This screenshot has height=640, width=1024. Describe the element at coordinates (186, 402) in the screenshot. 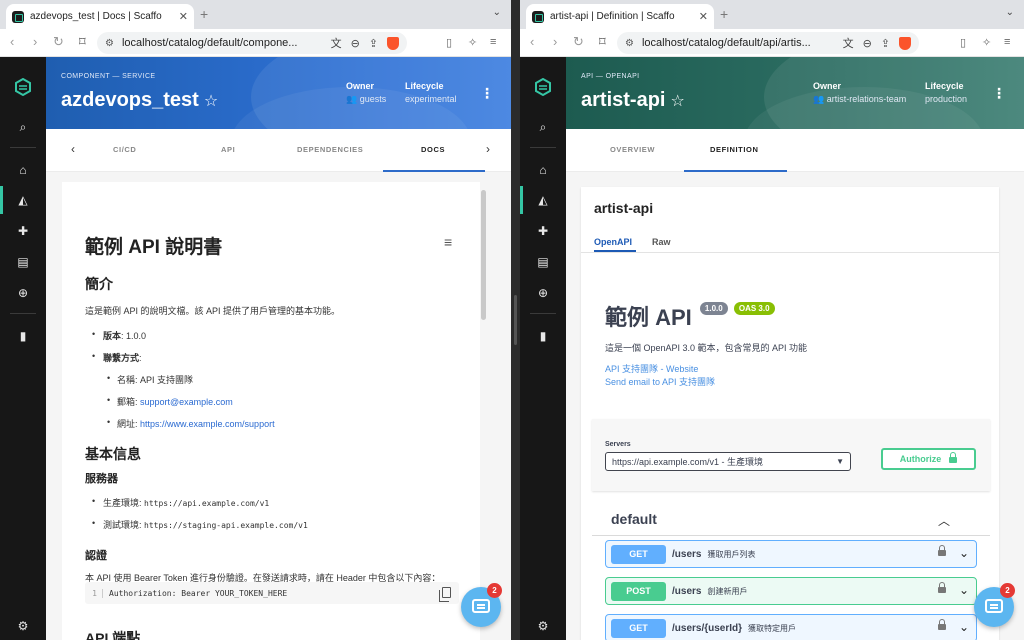

I see `email-link: support@example.com` at that location.